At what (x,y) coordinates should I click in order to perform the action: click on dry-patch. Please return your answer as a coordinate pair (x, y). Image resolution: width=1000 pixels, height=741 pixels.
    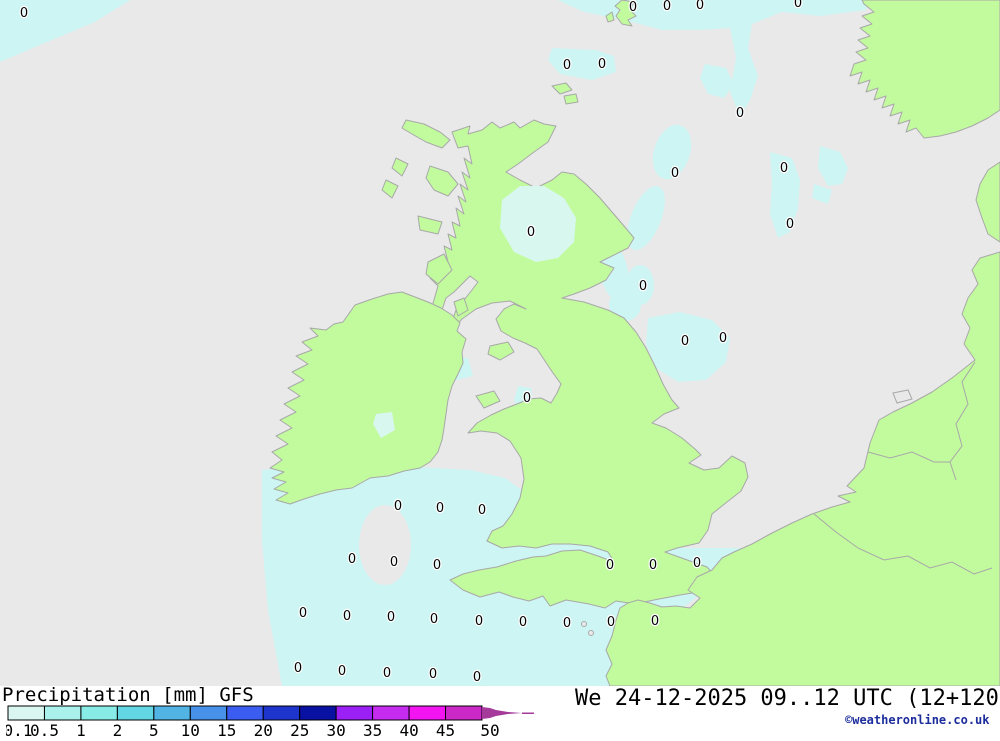
    Looking at the image, I should click on (385, 545).